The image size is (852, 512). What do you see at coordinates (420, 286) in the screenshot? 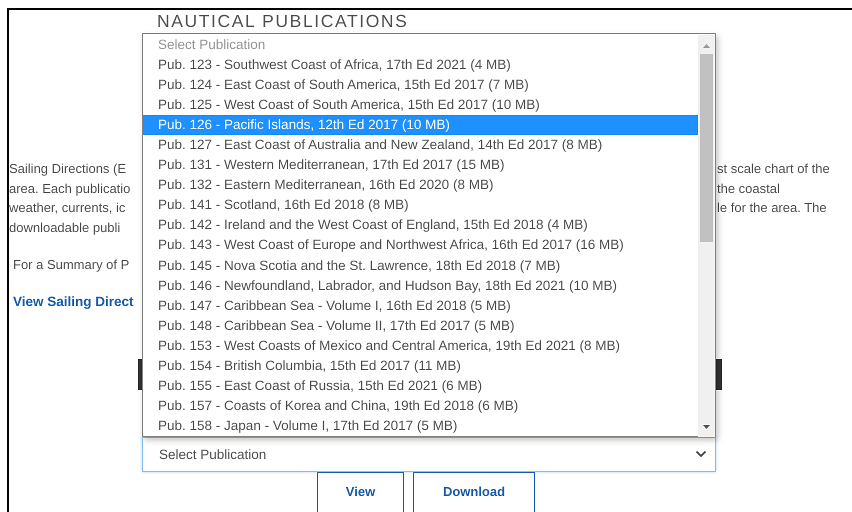
I see `option-item: Pub. 146 - Newfoundland, Labrador, and Hudson Bay, 18th Ed 2021 (10 MB)` at bounding box center [420, 286].